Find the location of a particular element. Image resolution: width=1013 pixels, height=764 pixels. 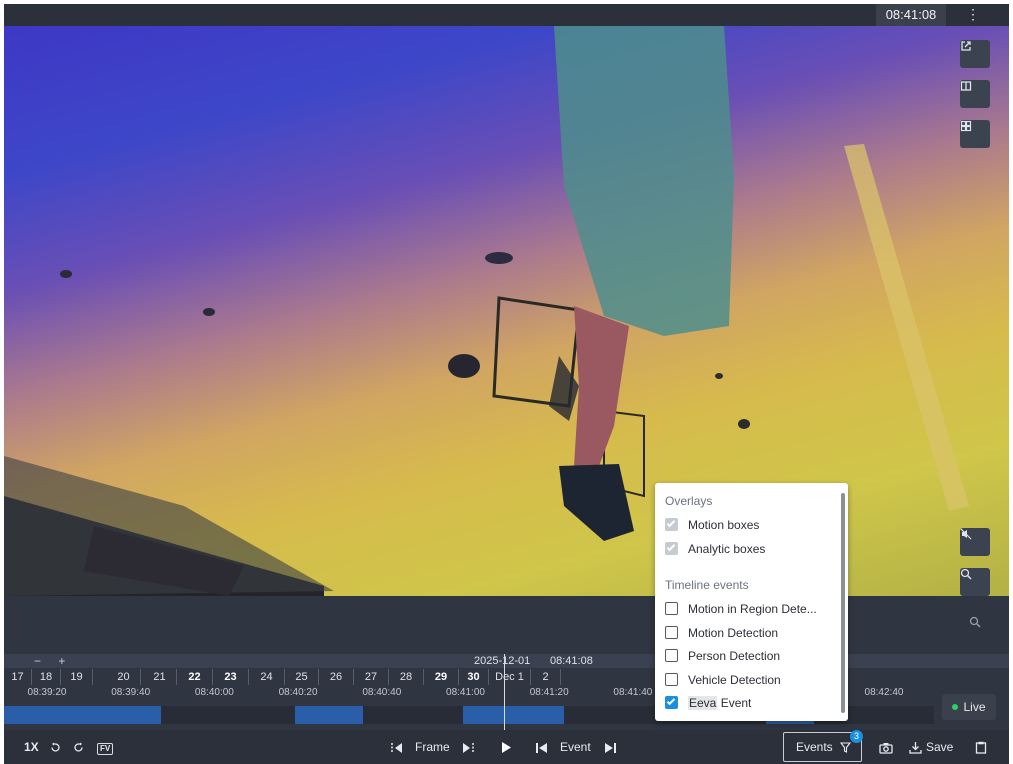

current-time-display: 08:41:08 is located at coordinates (911, 15).